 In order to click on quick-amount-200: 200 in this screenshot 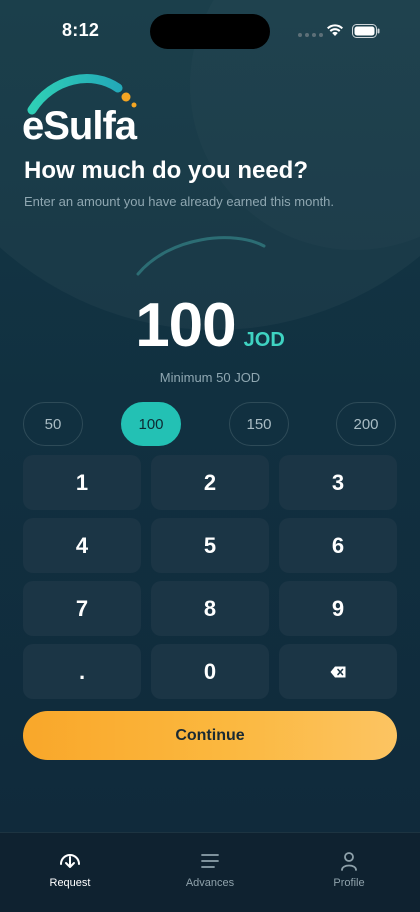, I will do `click(366, 424)`.